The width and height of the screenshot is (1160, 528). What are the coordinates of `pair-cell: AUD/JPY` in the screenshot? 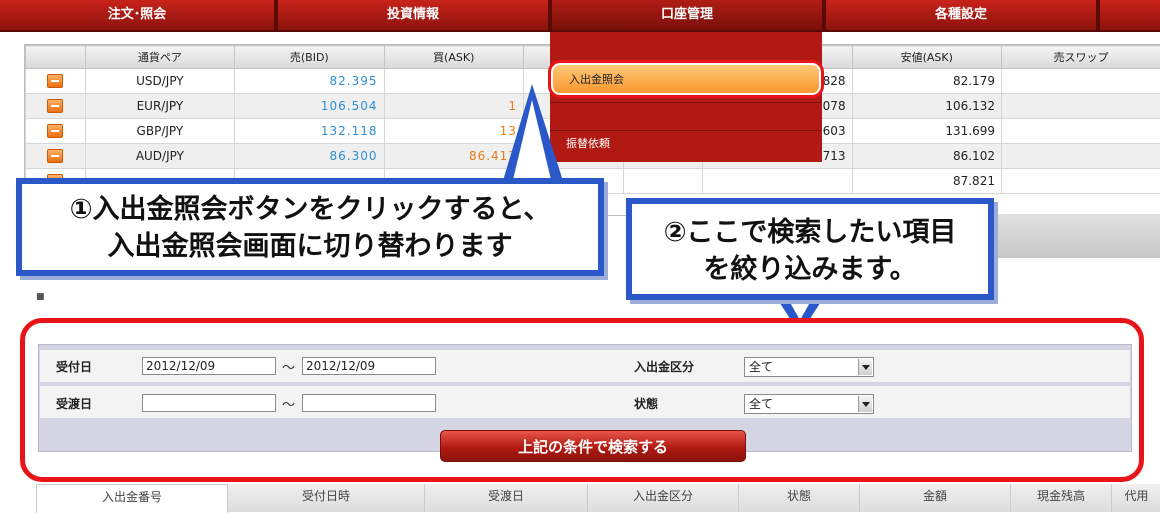 It's located at (160, 156).